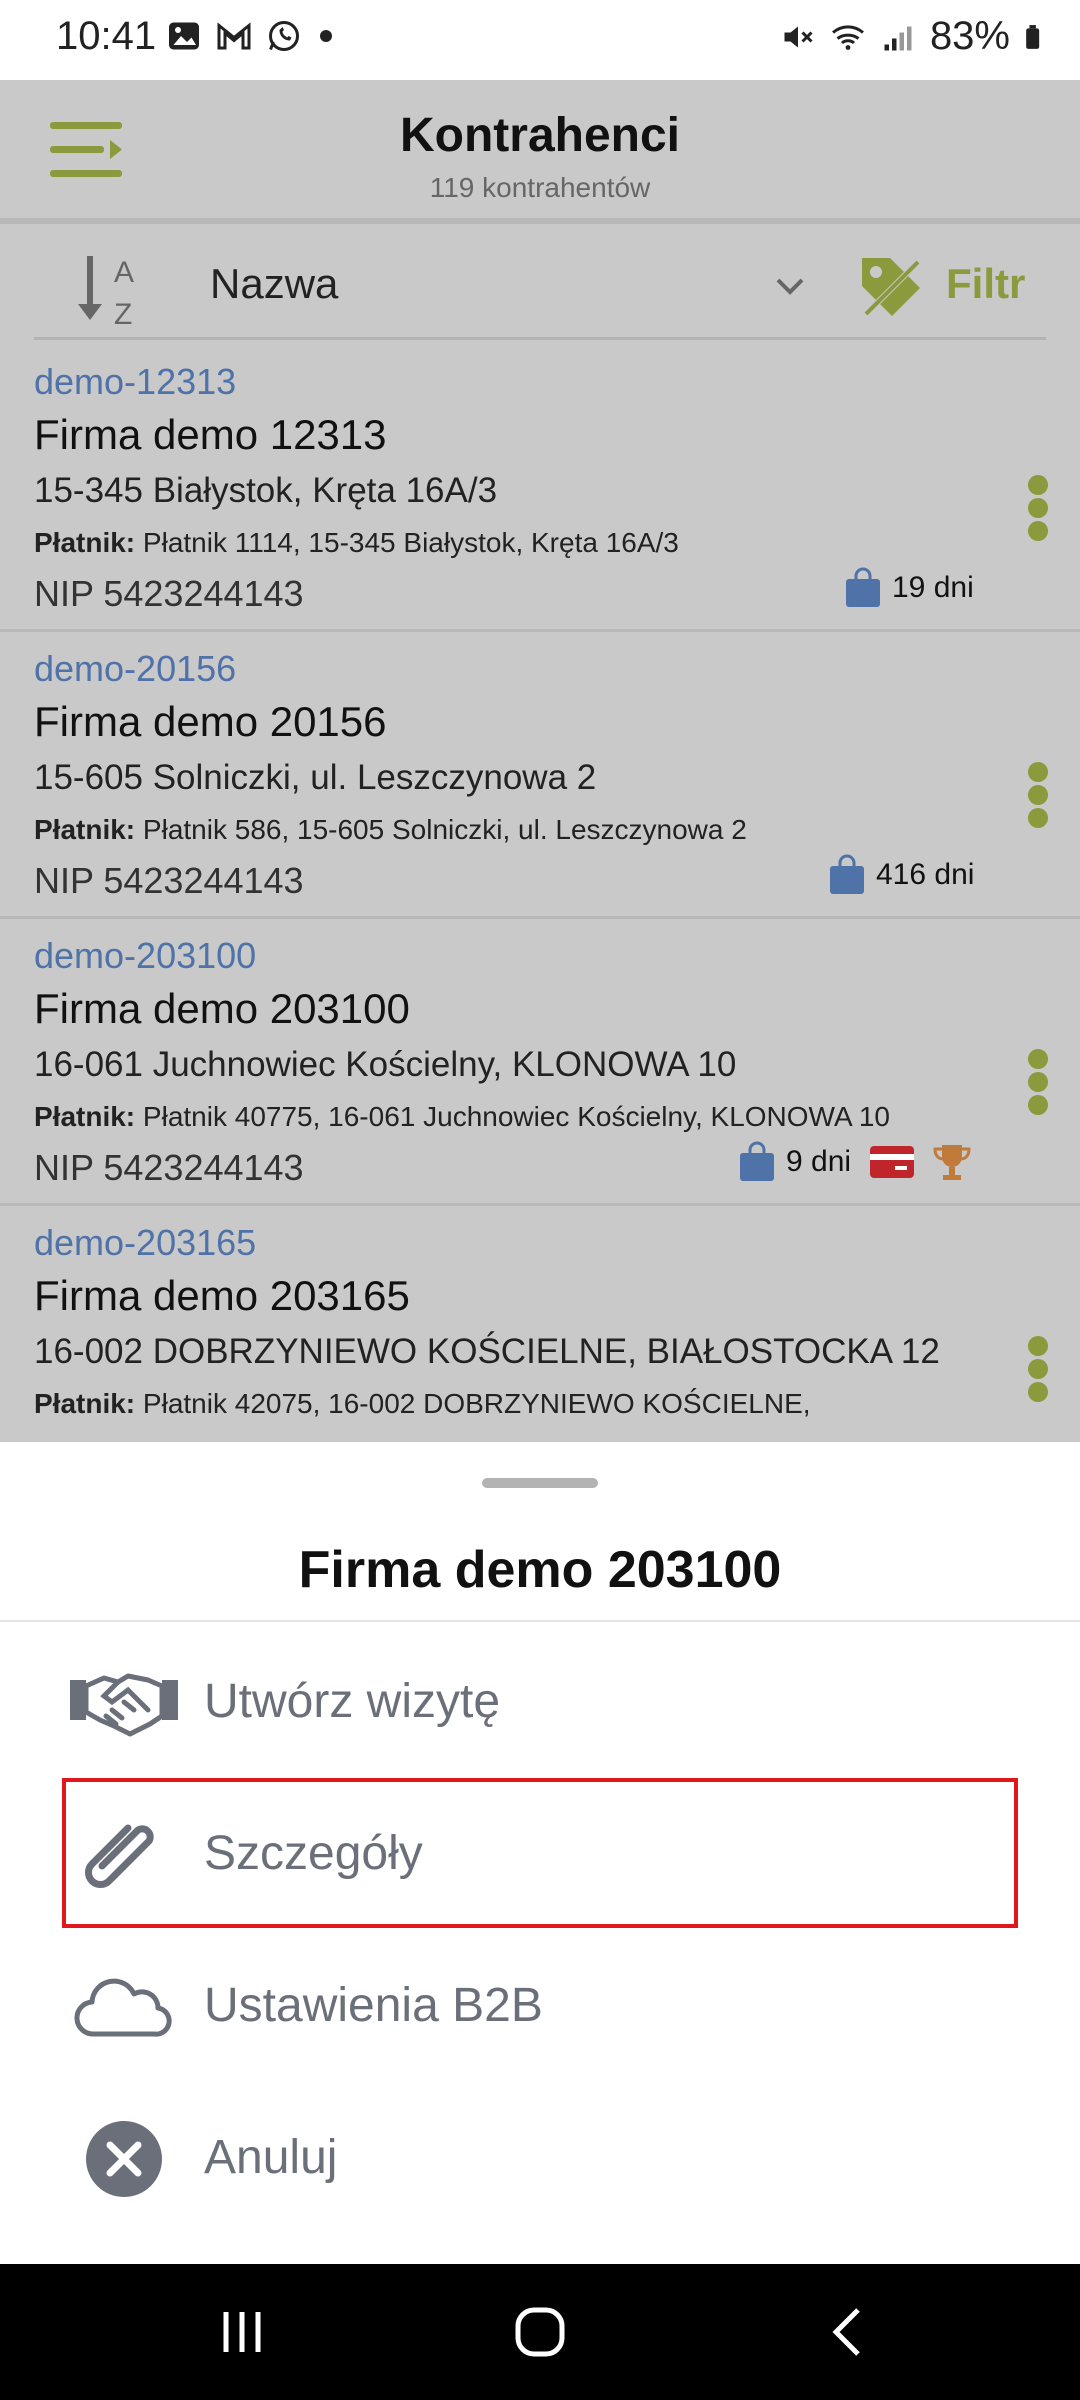 The width and height of the screenshot is (1080, 2400). What do you see at coordinates (274, 284) in the screenshot?
I see `sort-dropdown: Nazwa` at bounding box center [274, 284].